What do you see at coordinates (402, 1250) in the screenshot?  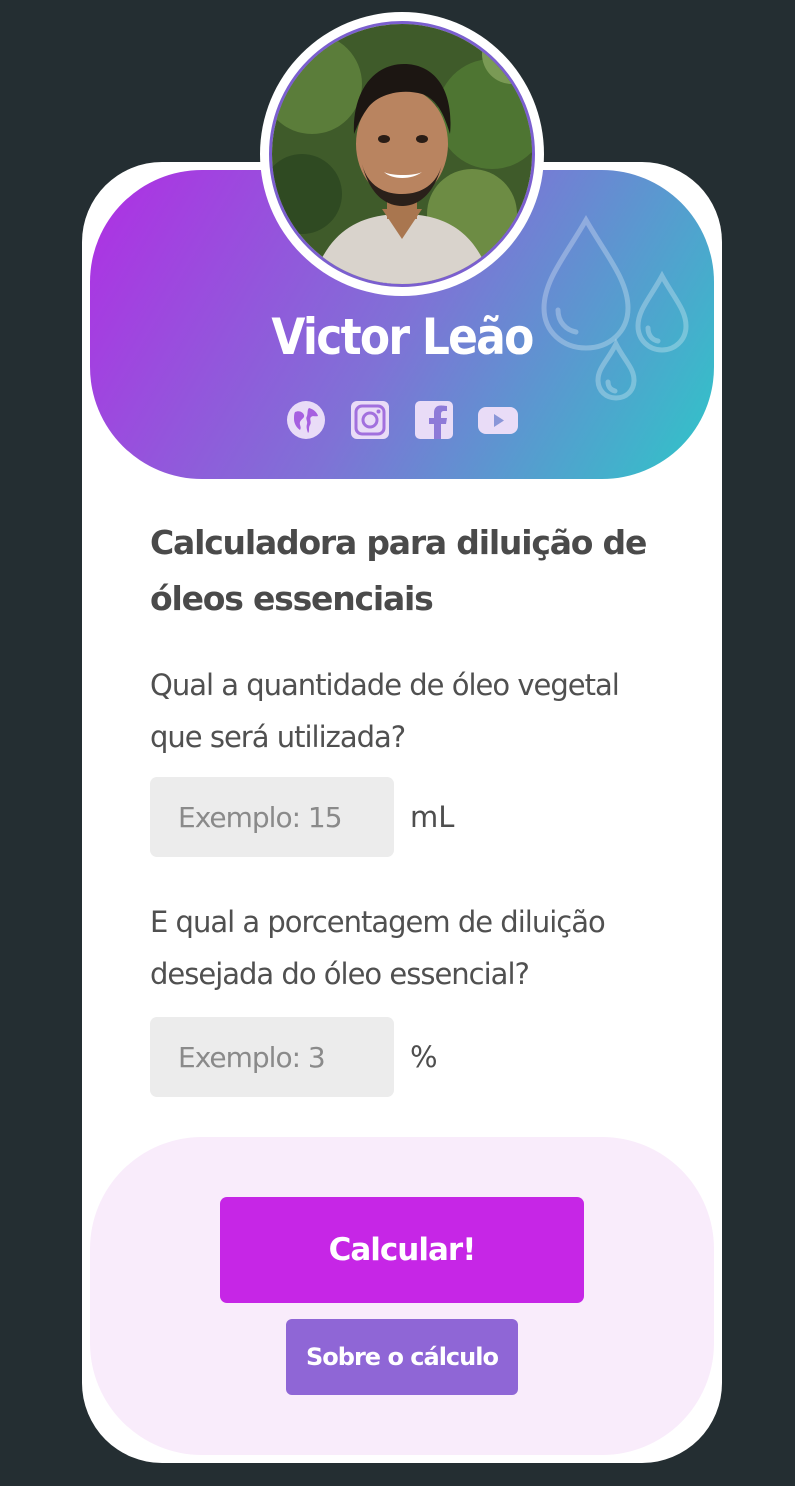 I see `calculate-button: Calcular!` at bounding box center [402, 1250].